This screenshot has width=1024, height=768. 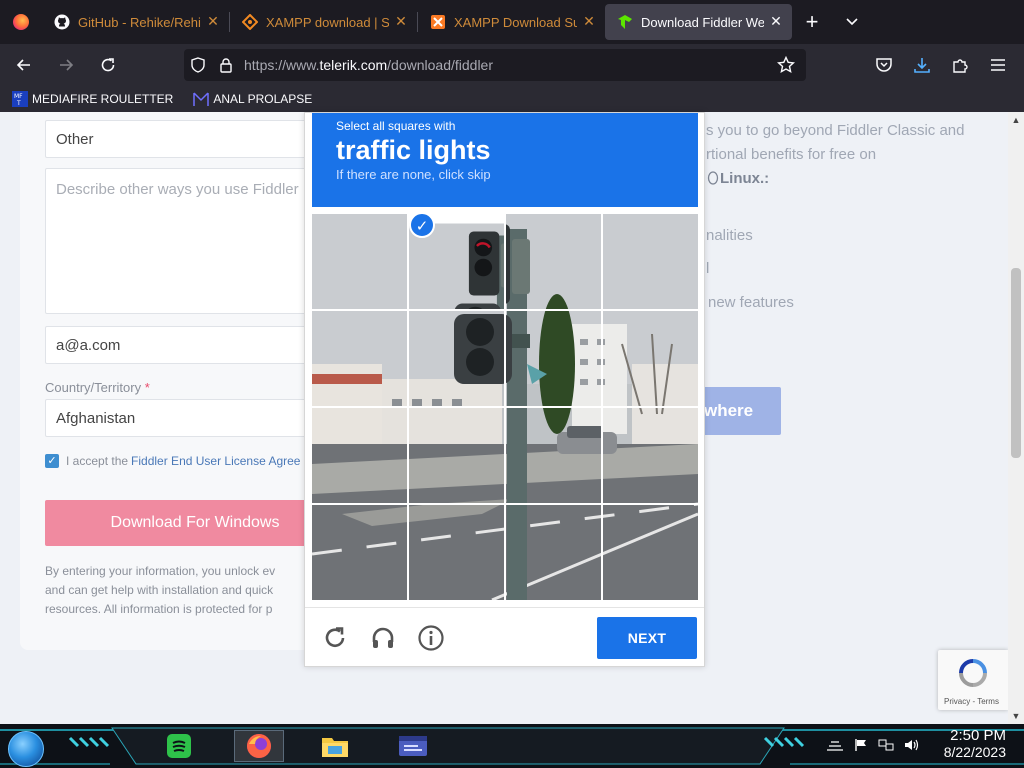 What do you see at coordinates (1016, 363) in the screenshot?
I see `scrollbar-thumb` at bounding box center [1016, 363].